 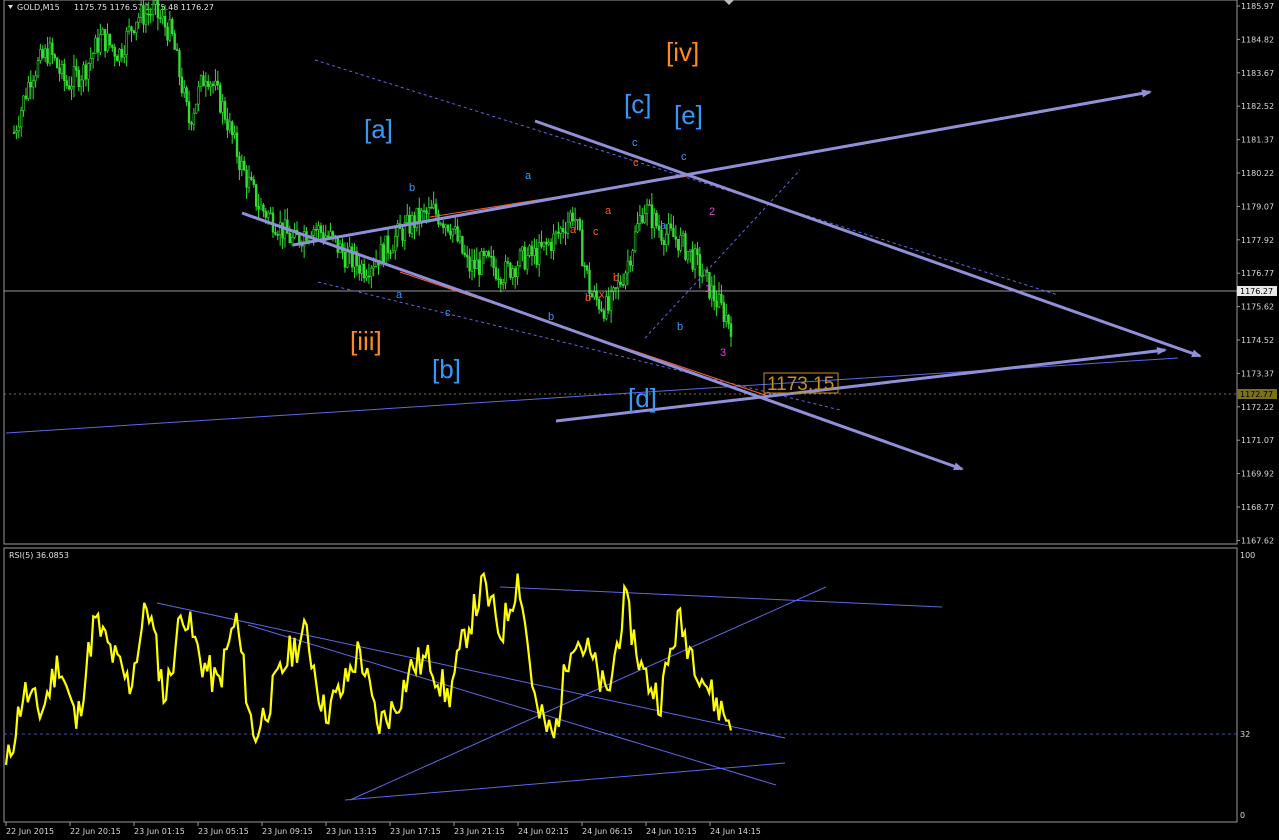 I want to click on time-tick-label: 22 Jun 20:15, so click(x=95, y=831).